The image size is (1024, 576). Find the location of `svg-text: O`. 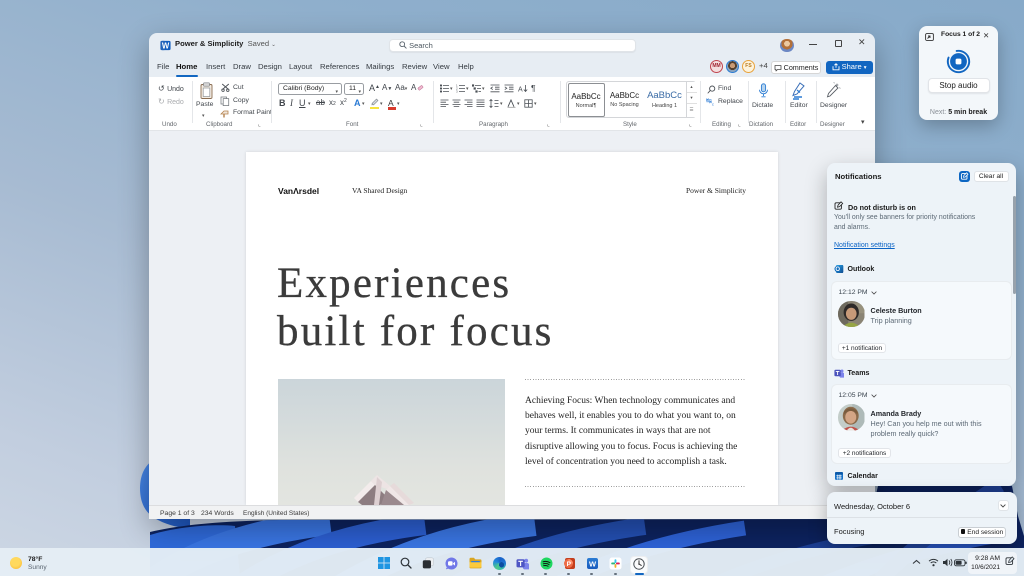

svg-text: O is located at coordinates (837, 270).